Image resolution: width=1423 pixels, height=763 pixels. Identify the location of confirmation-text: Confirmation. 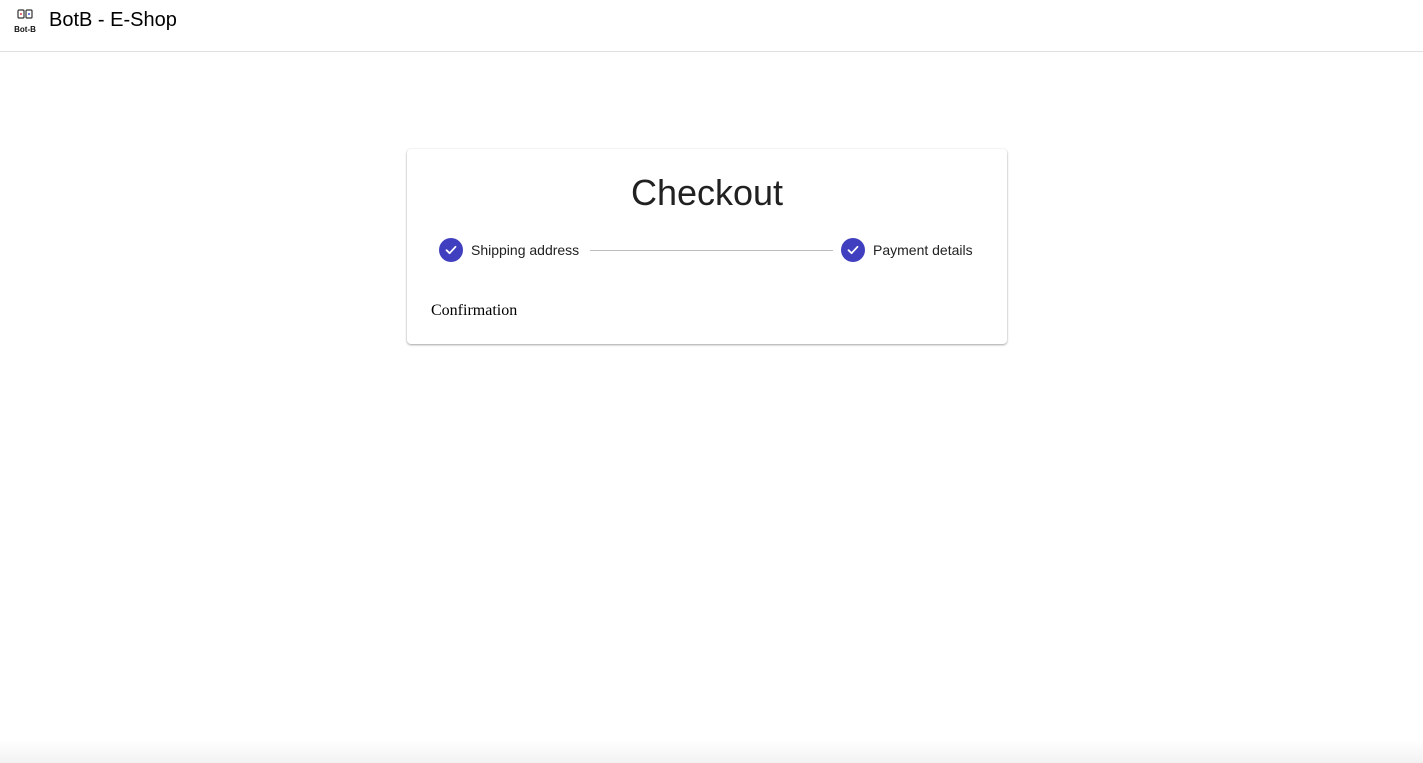
(474, 310).